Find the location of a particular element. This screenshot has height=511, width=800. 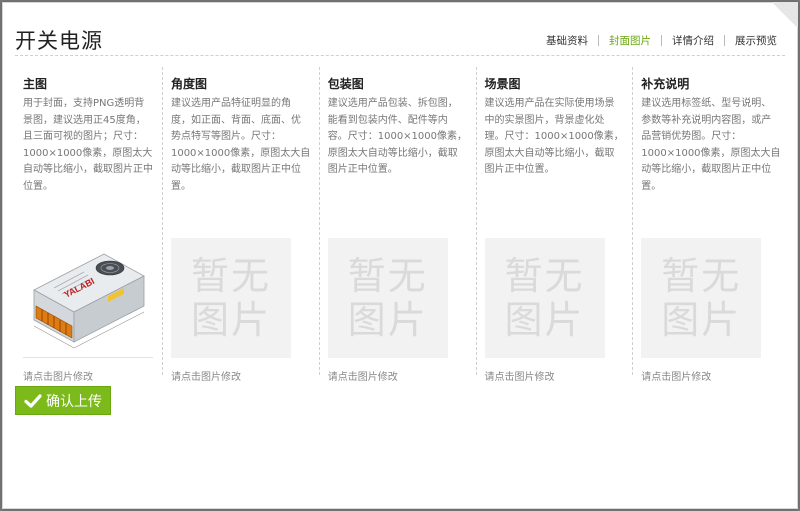

confirm-upload-button: 确认上传 is located at coordinates (63, 400).